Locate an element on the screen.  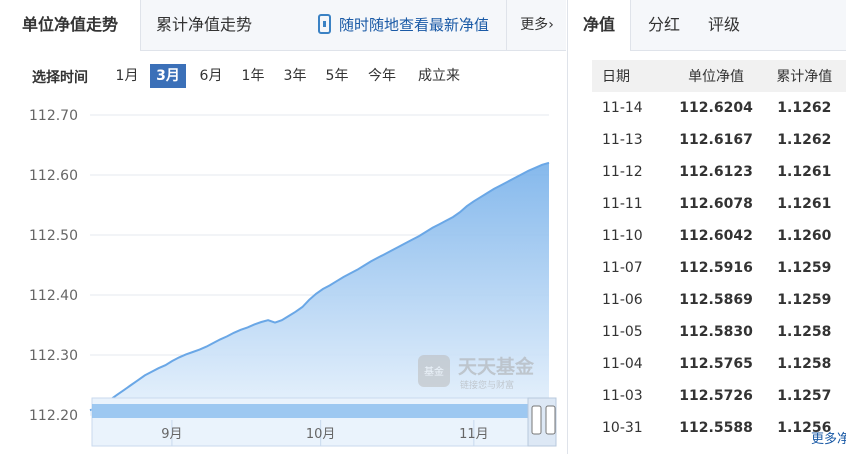
x-tick-label: 11月 is located at coordinates (474, 434).